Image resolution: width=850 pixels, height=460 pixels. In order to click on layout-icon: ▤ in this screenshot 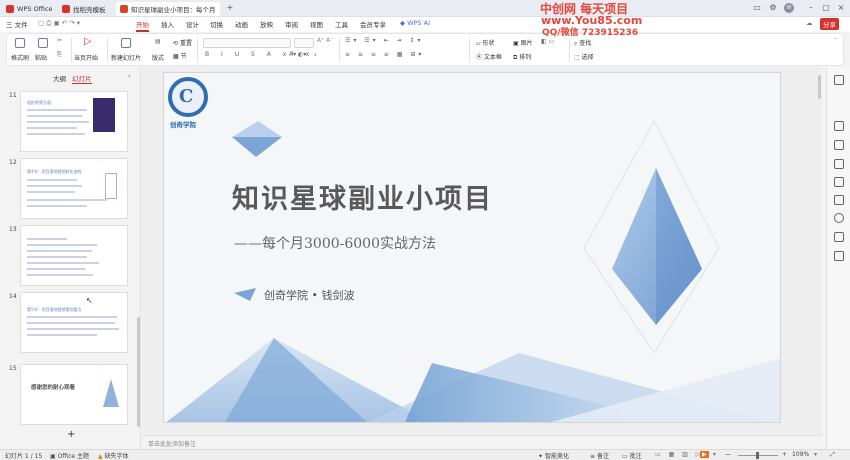, I will do `click(158, 41)`.